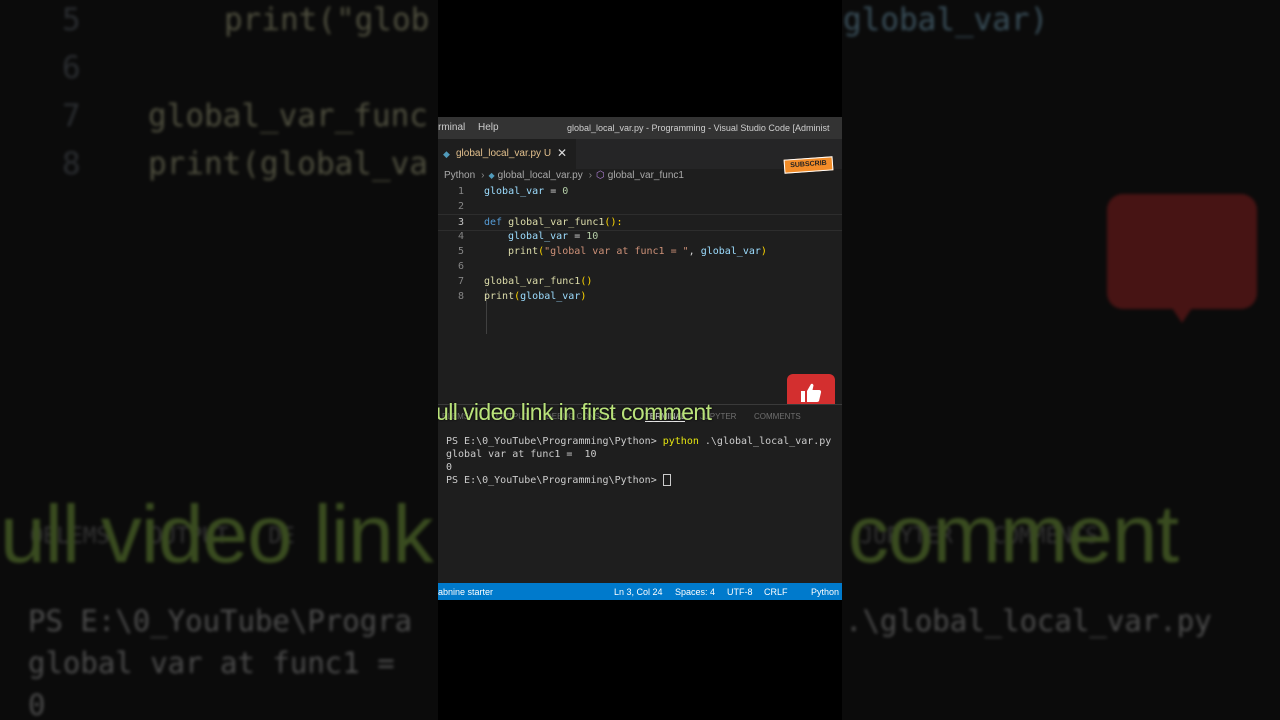  Describe the element at coordinates (460, 236) in the screenshot. I see `line-number: 4` at that location.